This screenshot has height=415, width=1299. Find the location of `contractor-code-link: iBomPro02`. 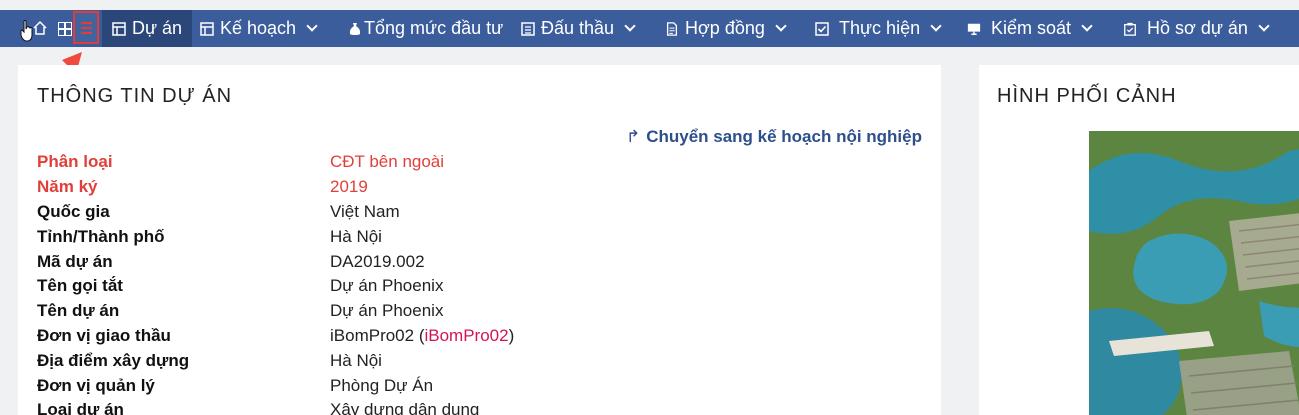

contractor-code-link: iBomPro02 is located at coordinates (466, 335).